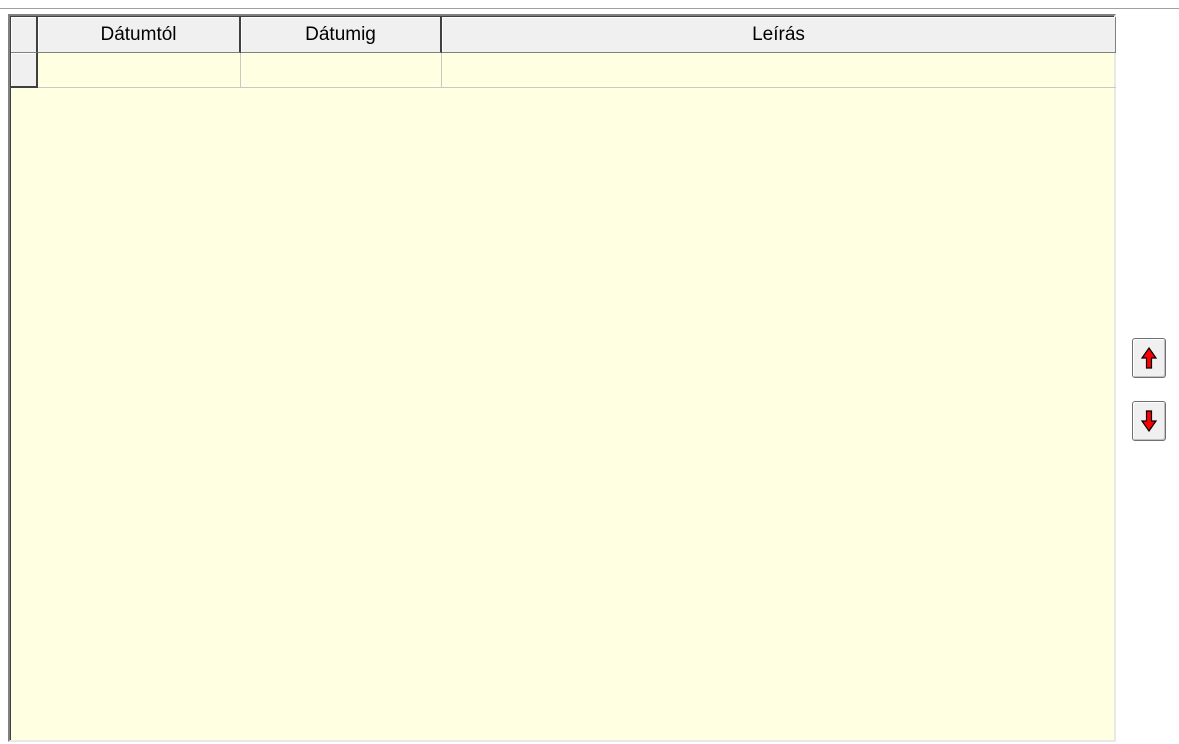 The image size is (1179, 744). I want to click on cell-datumtol, so click(139, 70).